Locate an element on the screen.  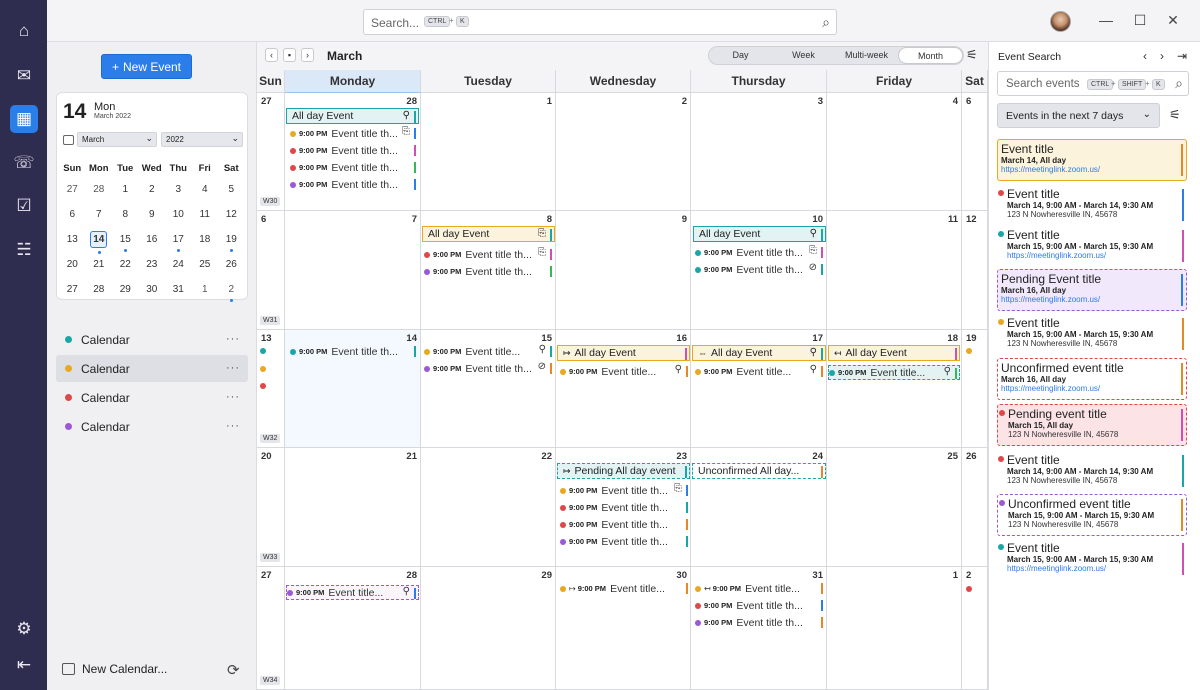
timed-event: 9:00 PM Event title th... ⊘ is located at coordinates (489, 368).